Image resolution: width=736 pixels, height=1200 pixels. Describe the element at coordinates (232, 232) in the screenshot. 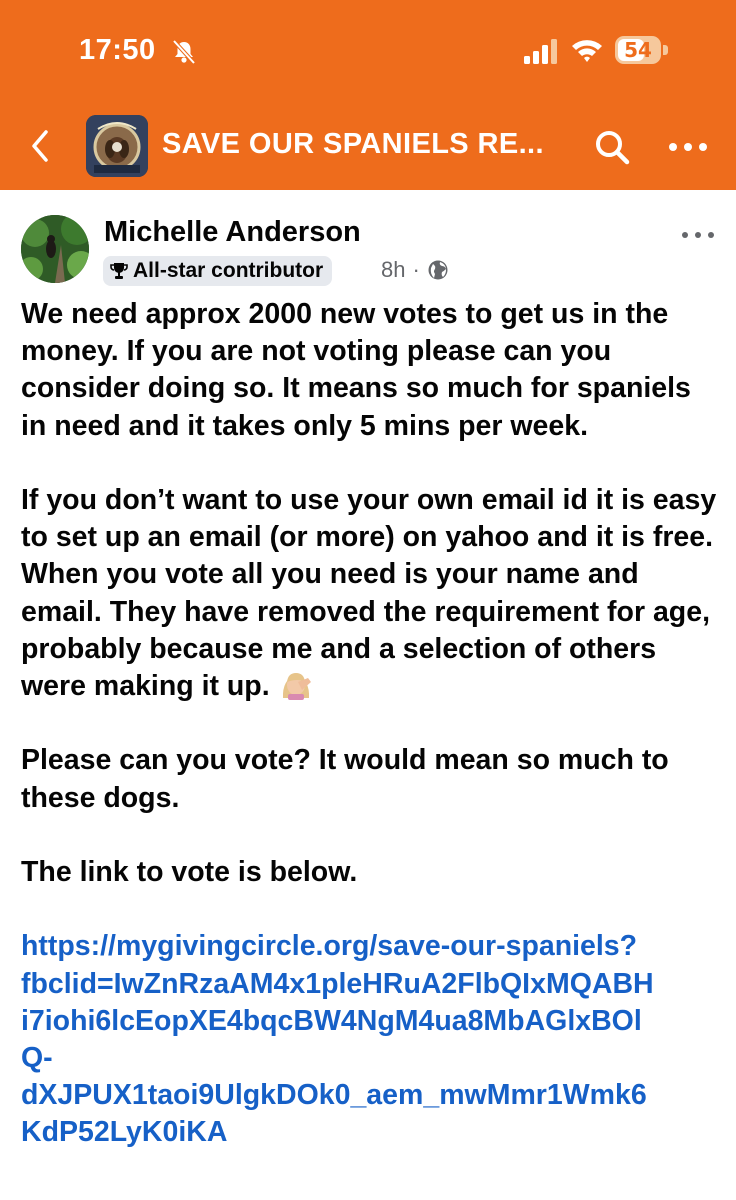

I see `author-name: Michelle Anderson` at that location.